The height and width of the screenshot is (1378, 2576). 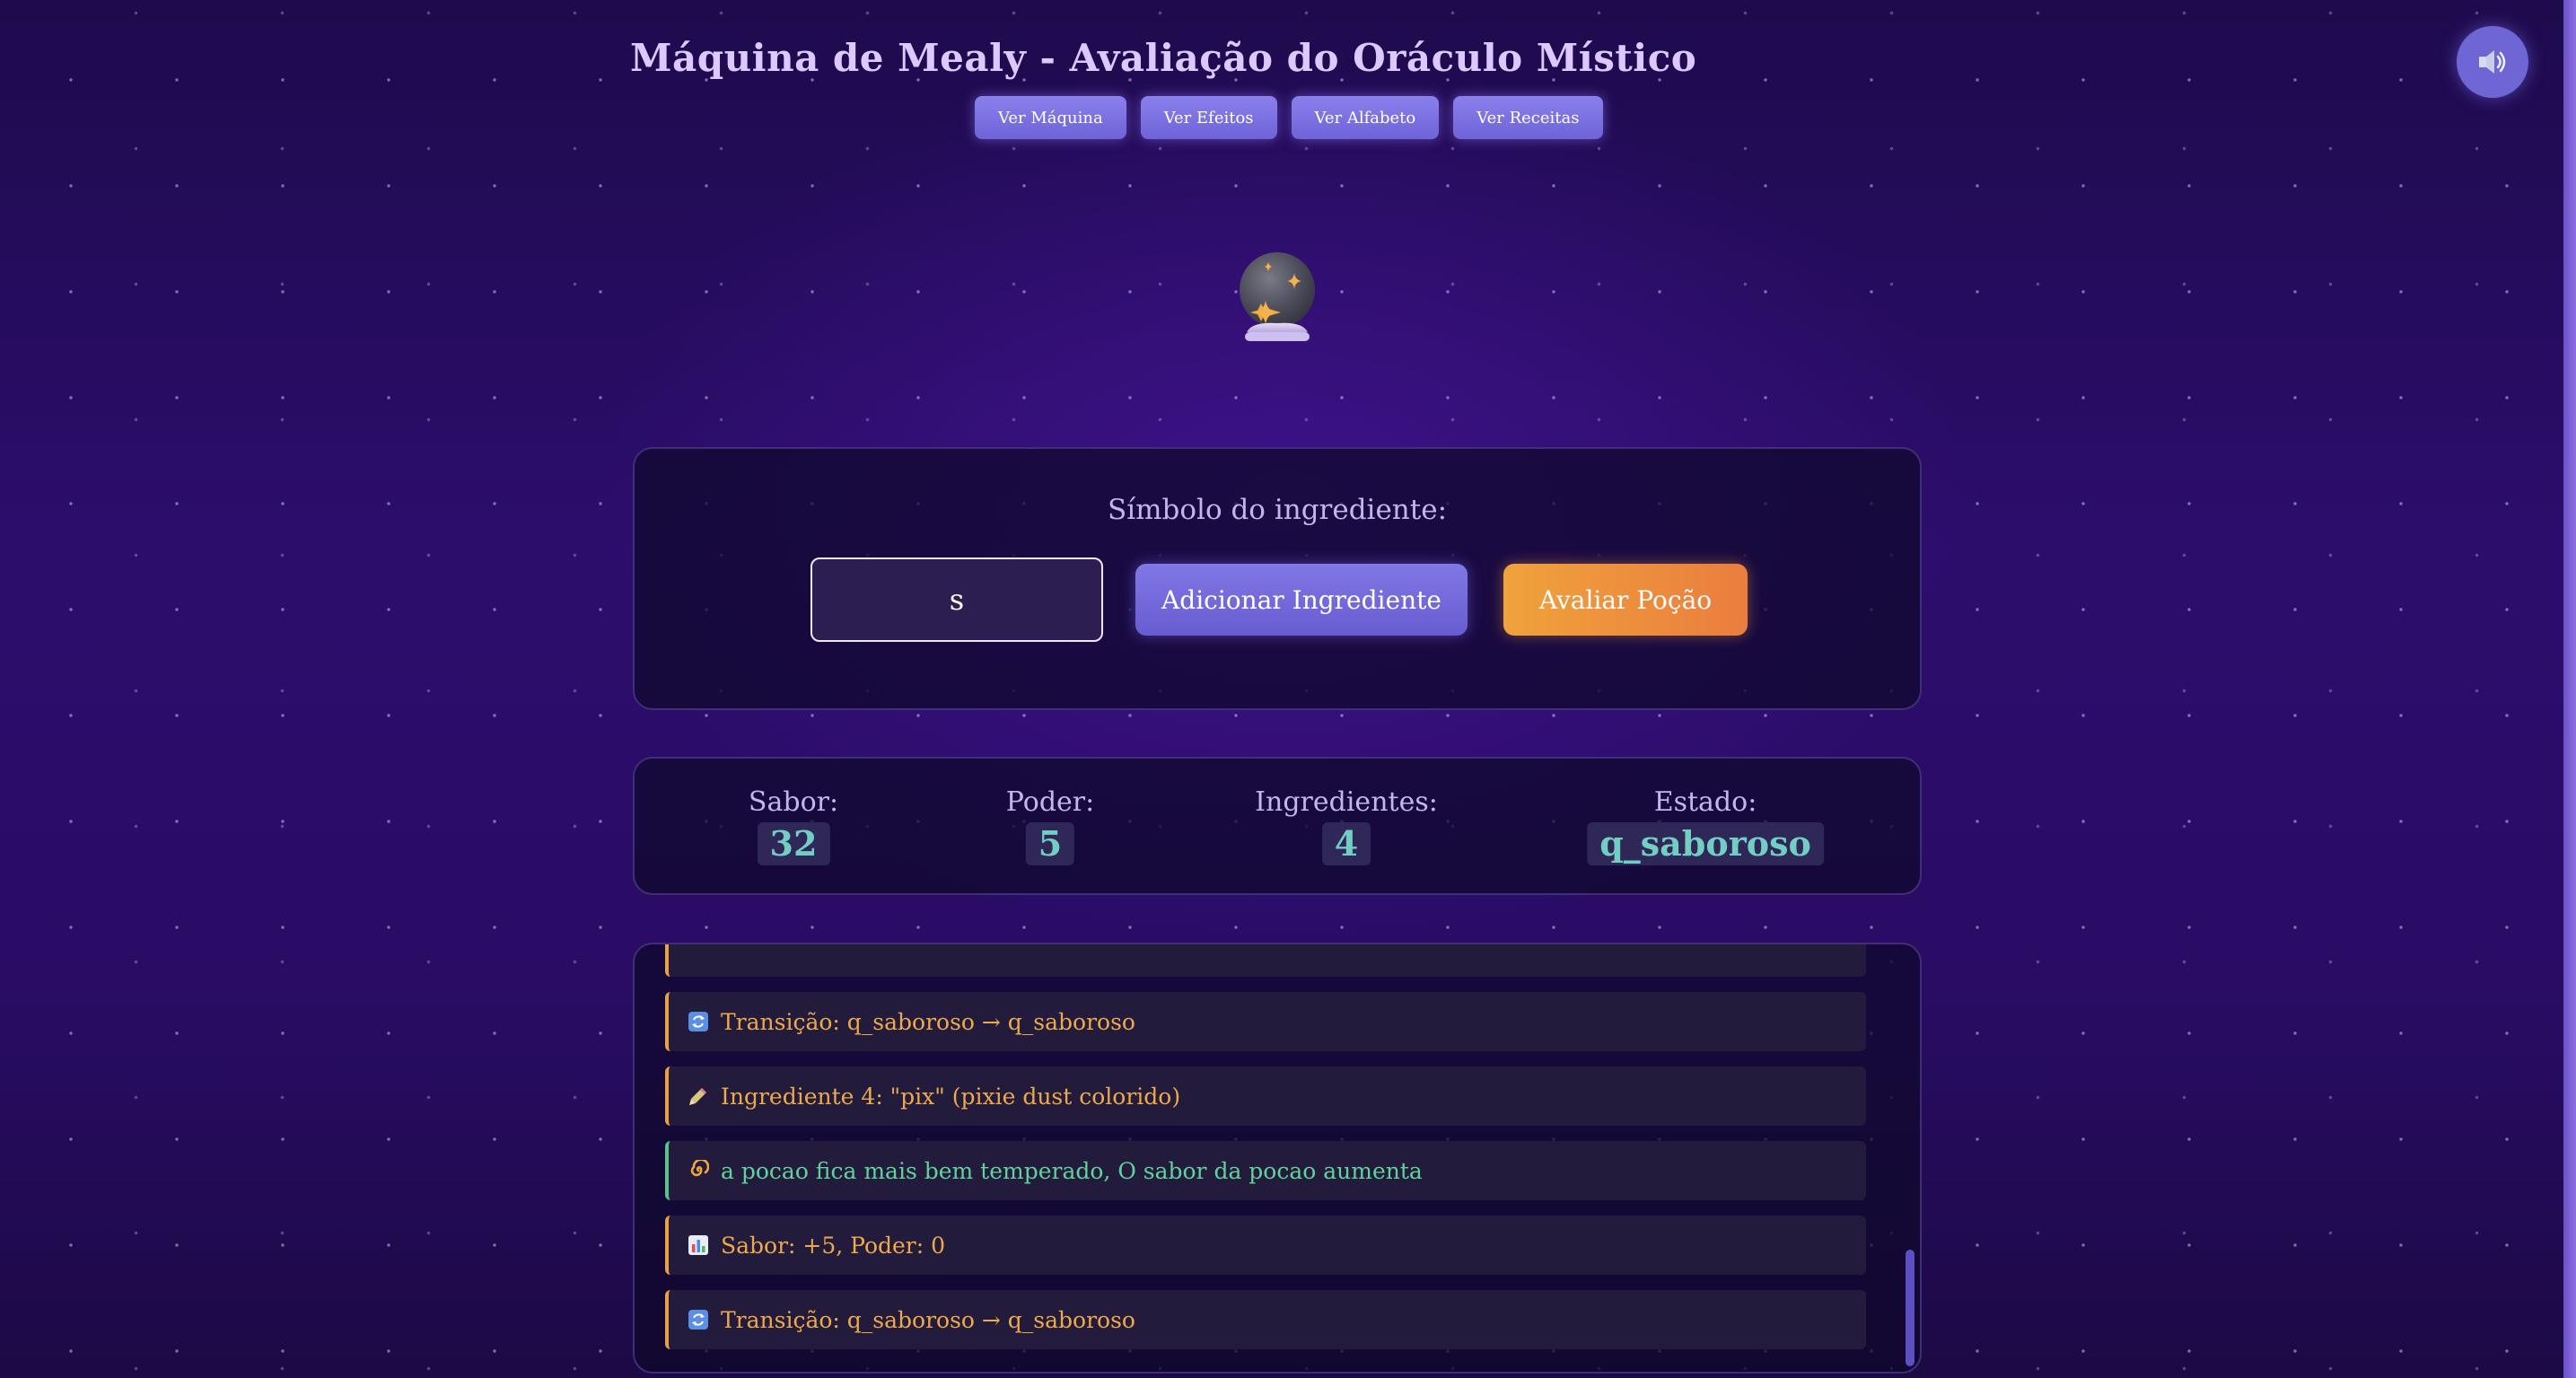 What do you see at coordinates (833, 1245) in the screenshot?
I see `log-entry-text: Sabor: +5, Poder: 0` at bounding box center [833, 1245].